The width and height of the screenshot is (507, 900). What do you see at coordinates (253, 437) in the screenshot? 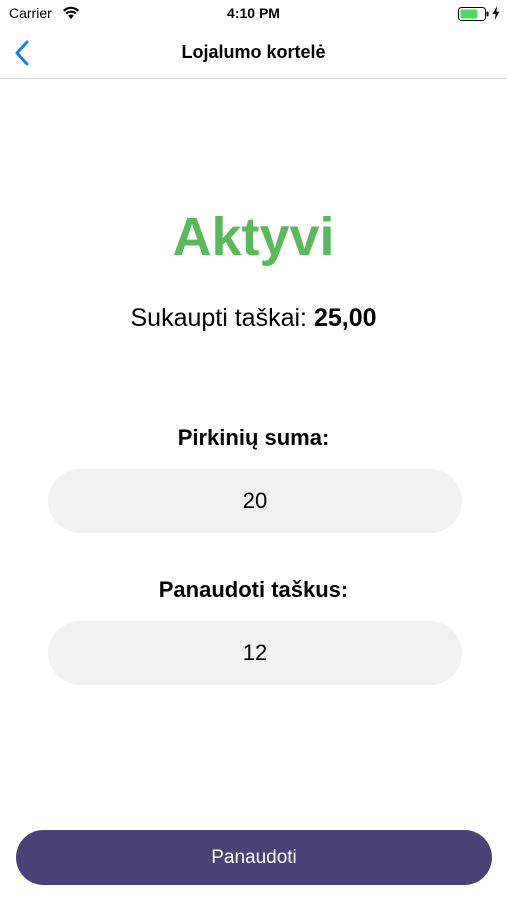
I see `purchase-sum-label: Pirkinių suma:` at bounding box center [253, 437].